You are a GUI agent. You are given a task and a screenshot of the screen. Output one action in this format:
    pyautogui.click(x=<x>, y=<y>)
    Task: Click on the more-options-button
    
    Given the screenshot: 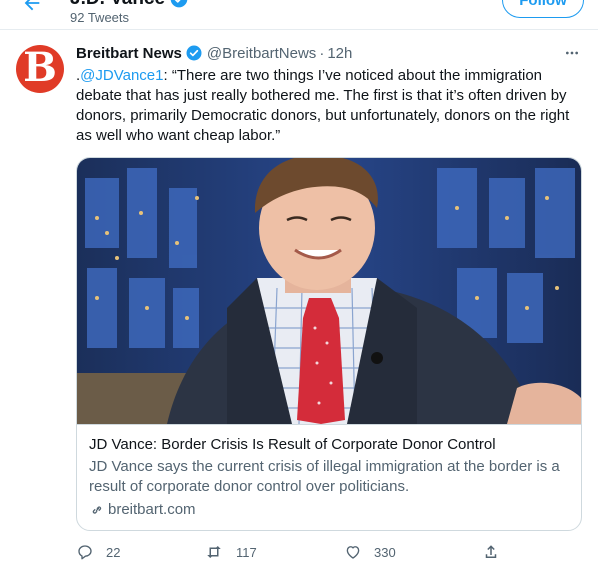 What is the action you would take?
    pyautogui.click(x=572, y=53)
    